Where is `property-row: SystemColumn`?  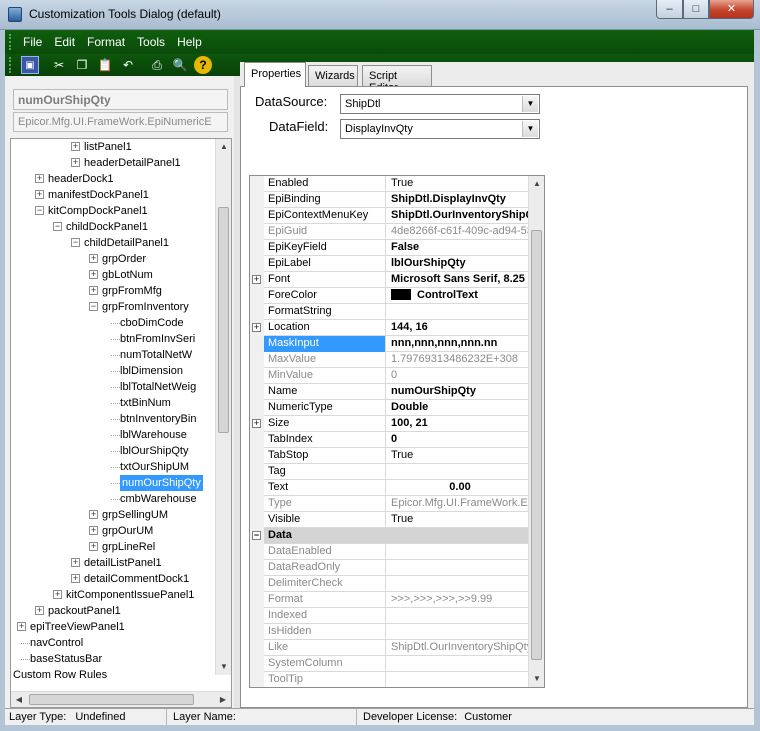 property-row: SystemColumn is located at coordinates (389, 664).